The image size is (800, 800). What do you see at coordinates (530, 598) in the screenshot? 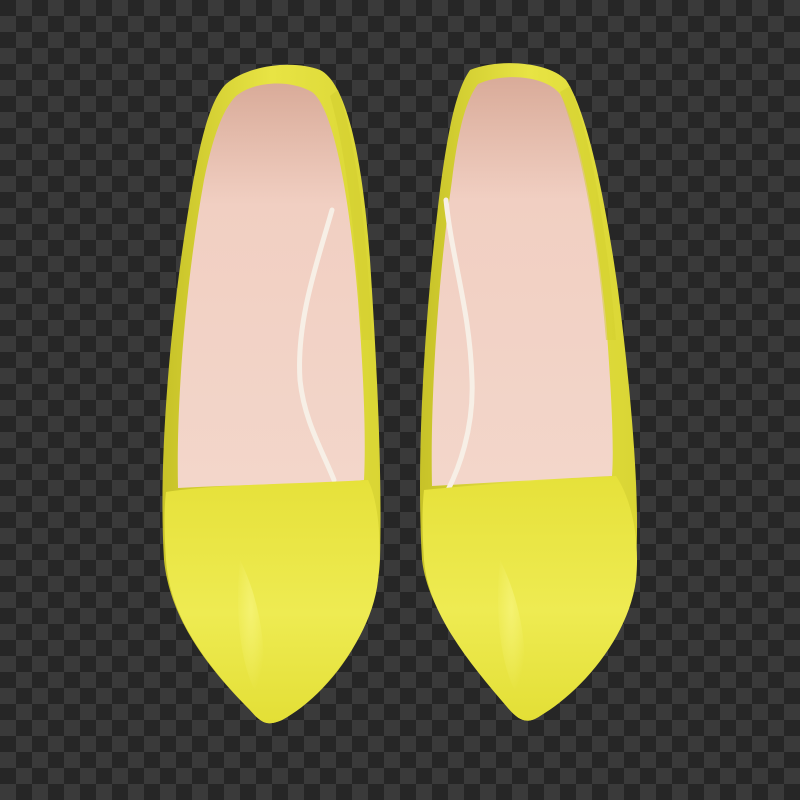
I see `right-shoe-vamp` at bounding box center [530, 598].